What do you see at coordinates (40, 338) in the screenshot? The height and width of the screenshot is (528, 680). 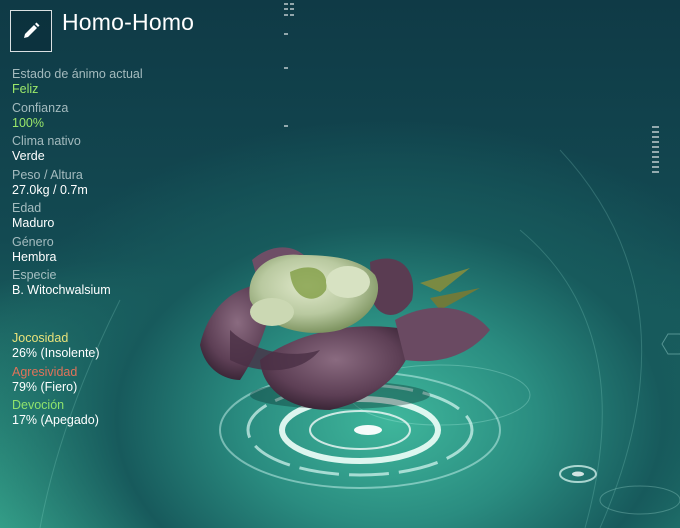 I see `trait-label: Jocosidad` at bounding box center [40, 338].